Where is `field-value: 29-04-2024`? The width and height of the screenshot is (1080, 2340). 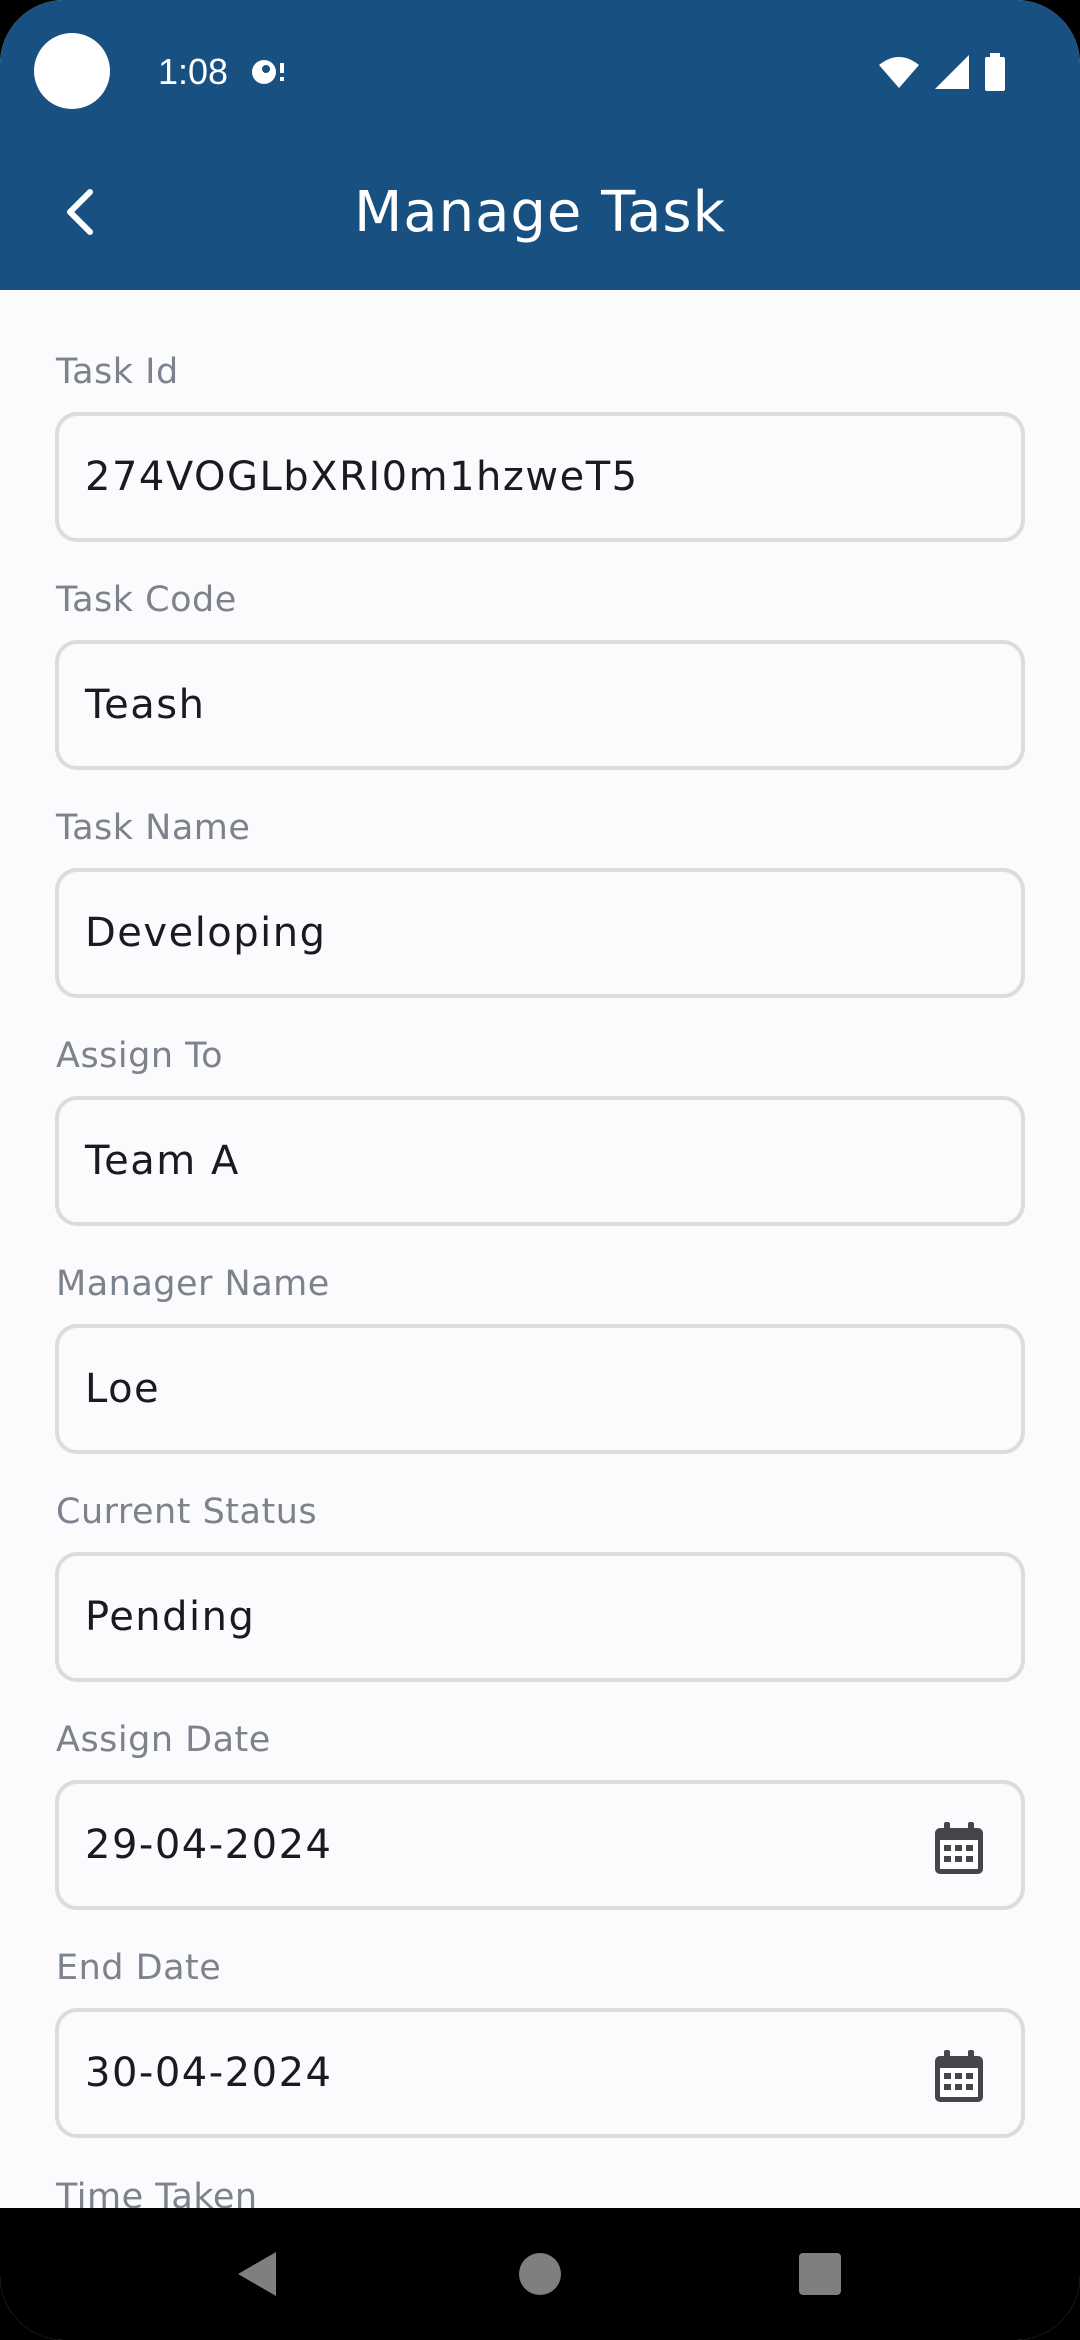
field-value: 29-04-2024 is located at coordinates (209, 1845).